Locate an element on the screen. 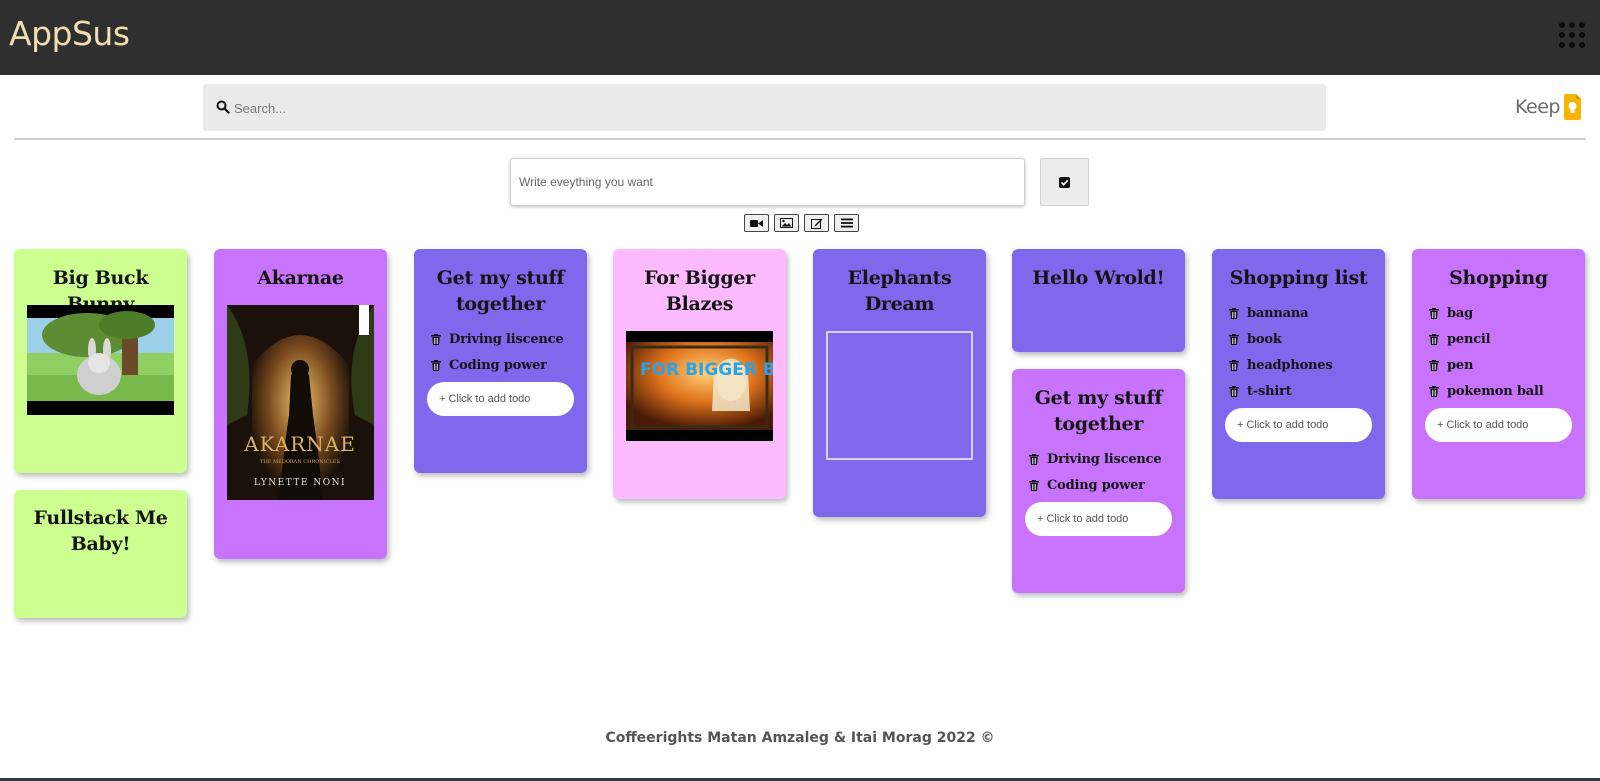 Image resolution: width=1600 pixels, height=781 pixels. header-divider is located at coordinates (800, 139).